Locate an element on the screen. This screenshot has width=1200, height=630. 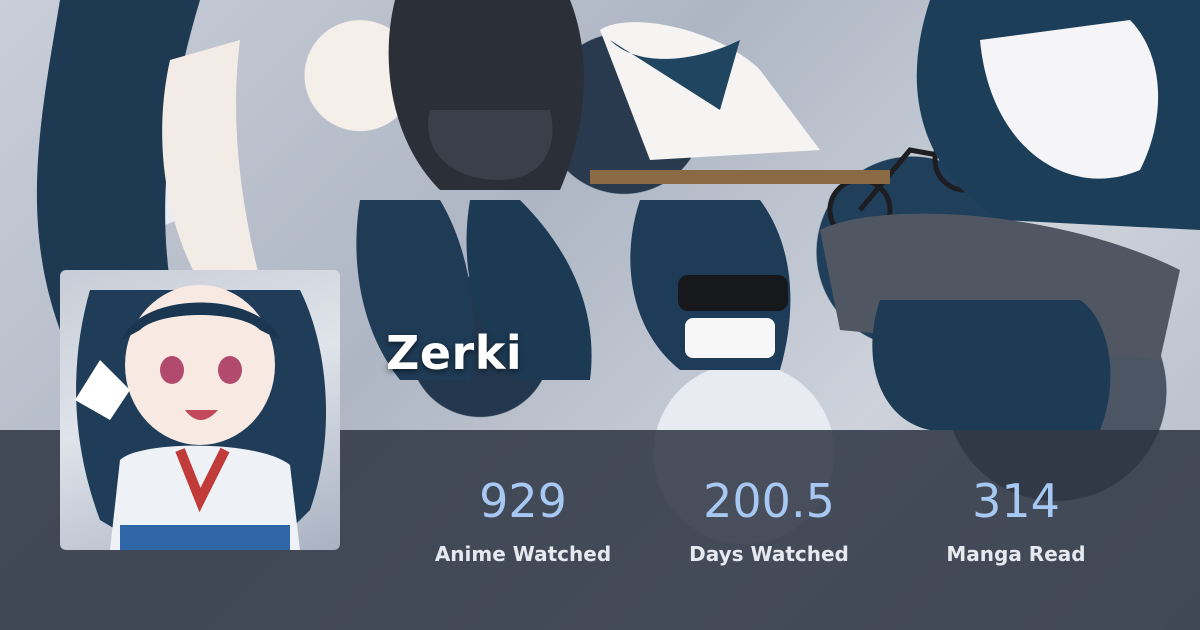
stat-value: 314 is located at coordinates (1016, 501).